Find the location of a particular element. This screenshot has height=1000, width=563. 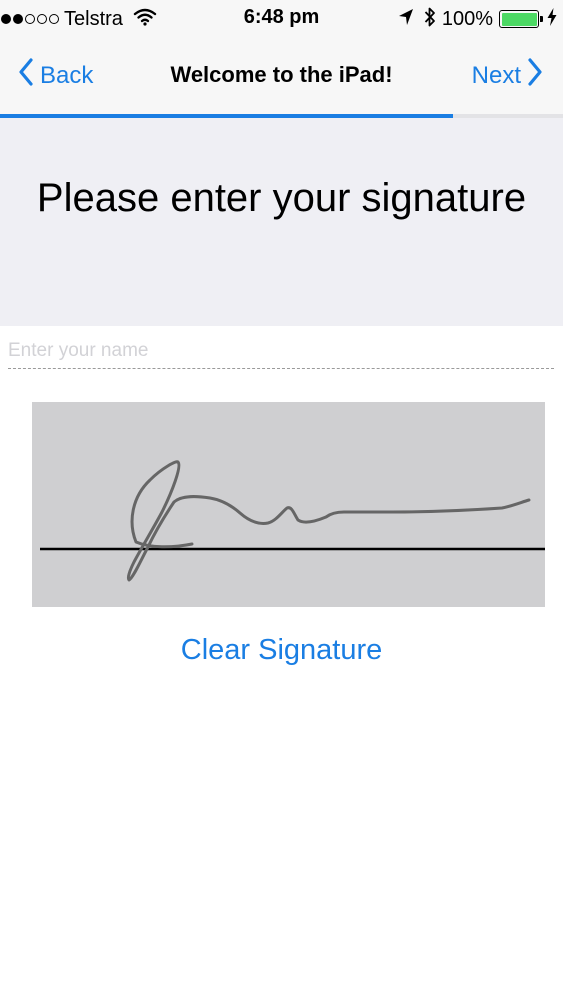

bluetooth-icon is located at coordinates (430, 19).